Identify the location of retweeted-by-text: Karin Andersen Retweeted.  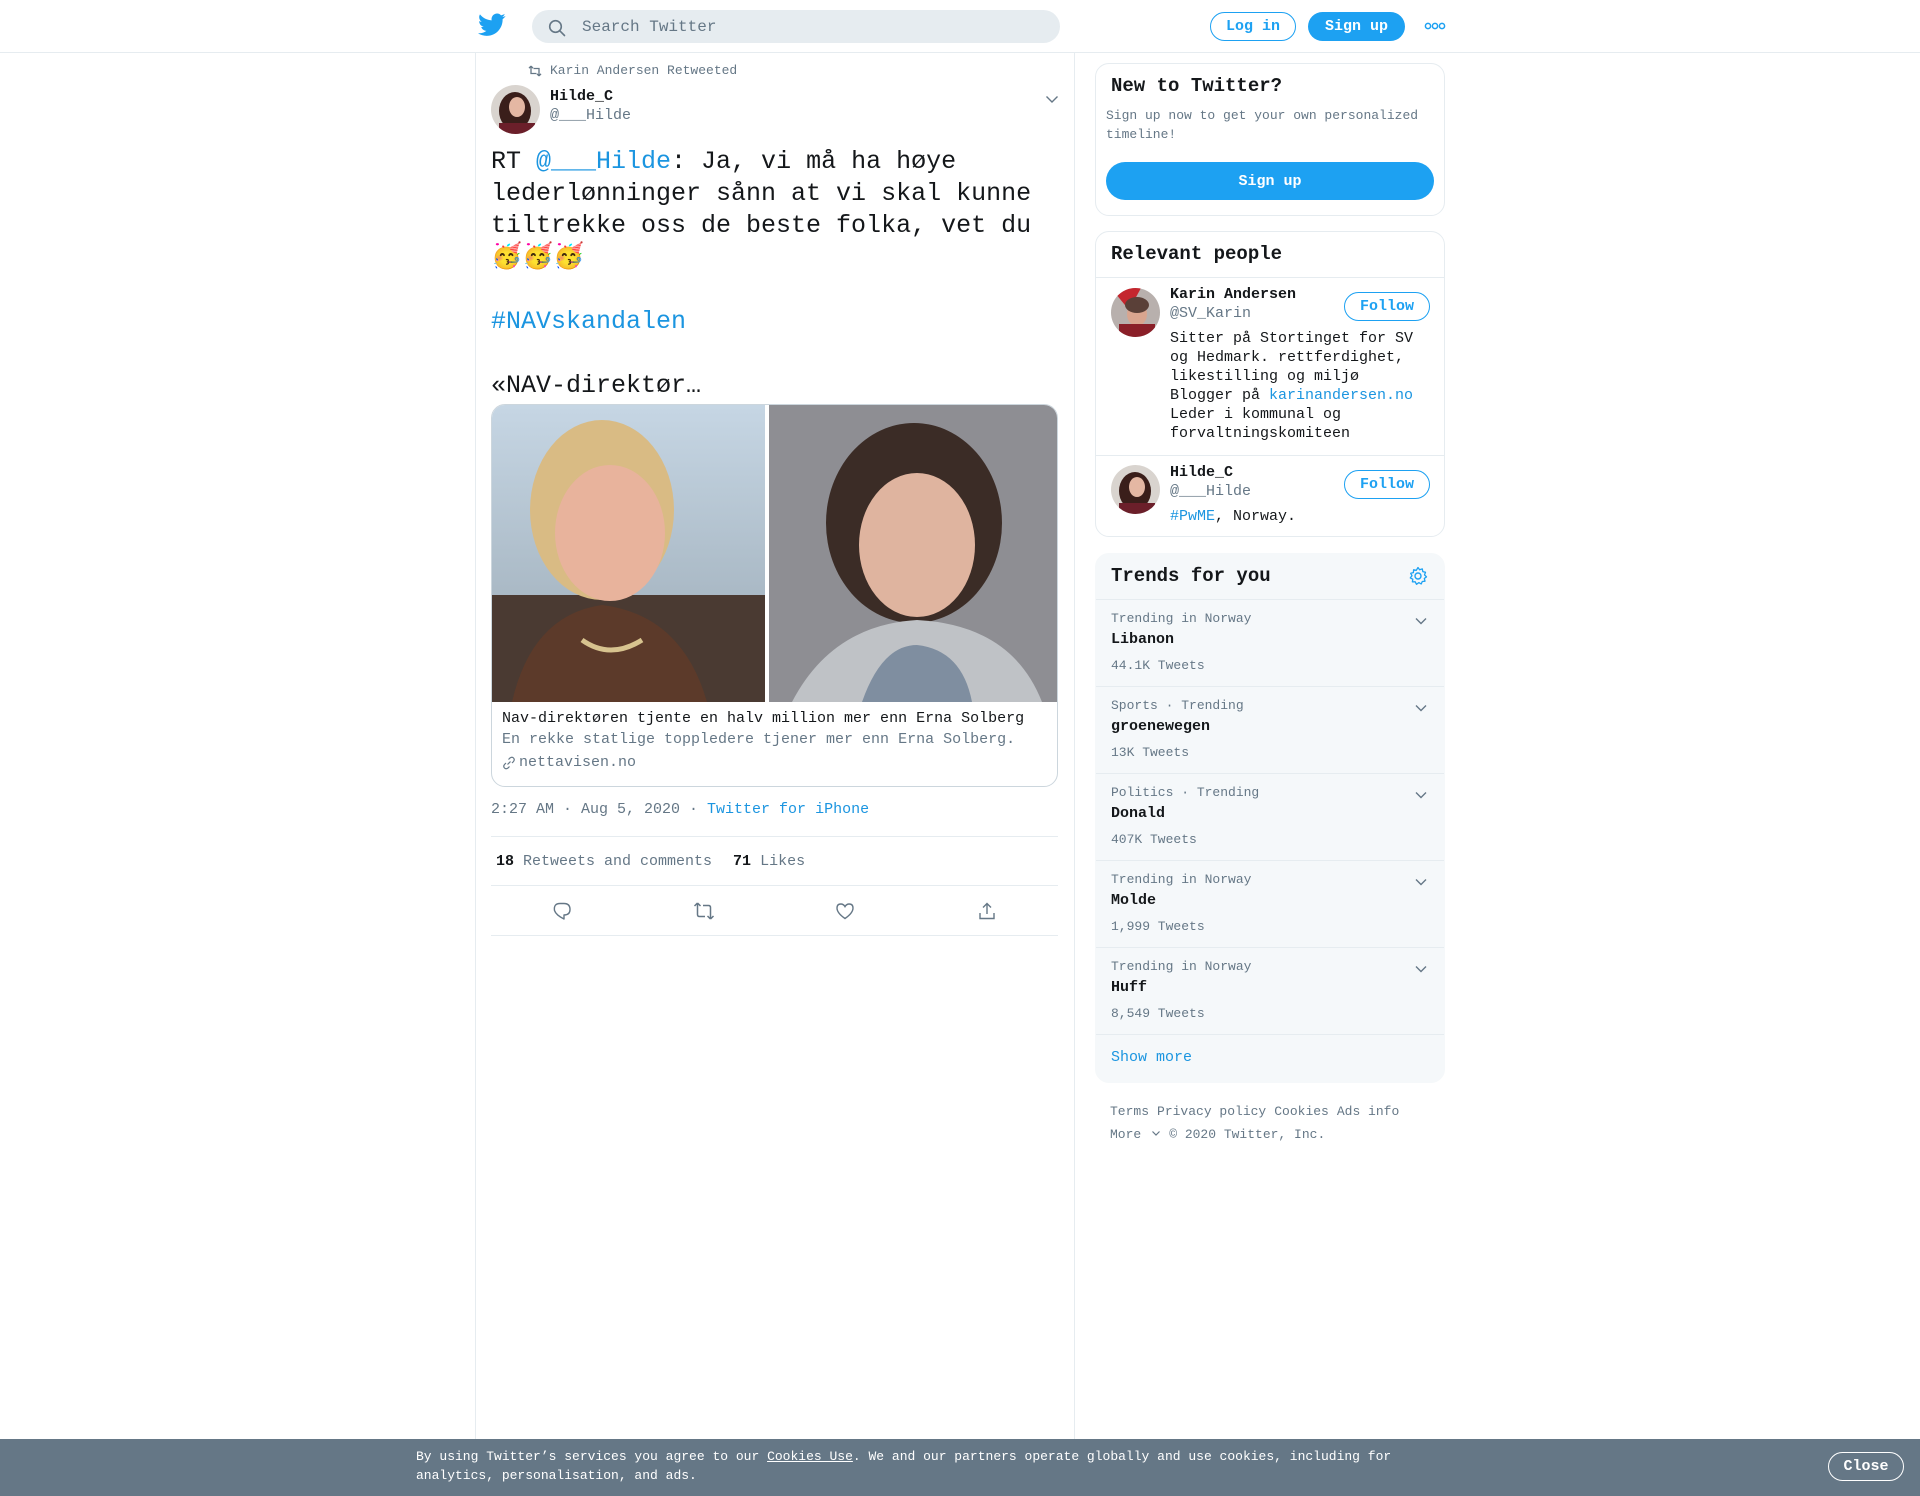
(644, 70).